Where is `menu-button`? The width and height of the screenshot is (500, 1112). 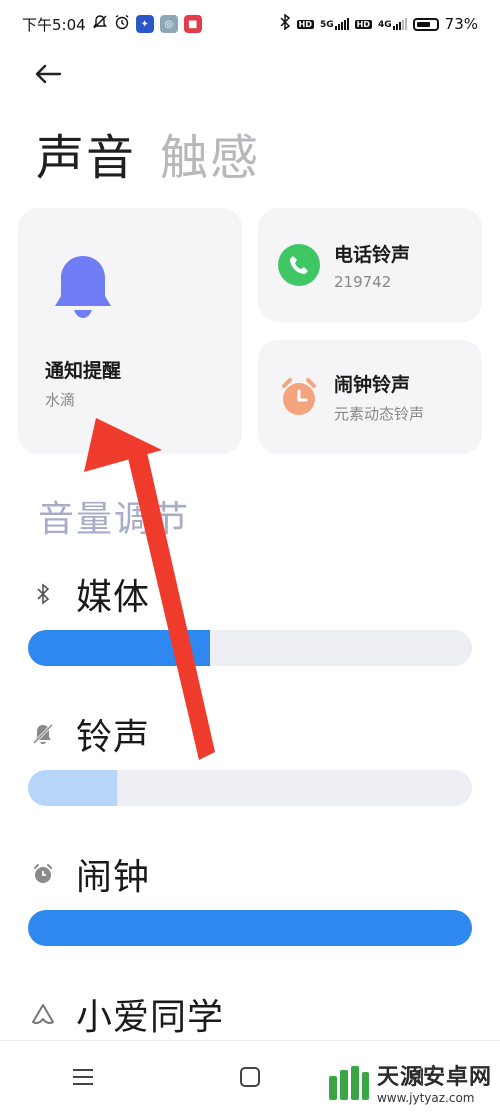
menu-button is located at coordinates (83, 1077).